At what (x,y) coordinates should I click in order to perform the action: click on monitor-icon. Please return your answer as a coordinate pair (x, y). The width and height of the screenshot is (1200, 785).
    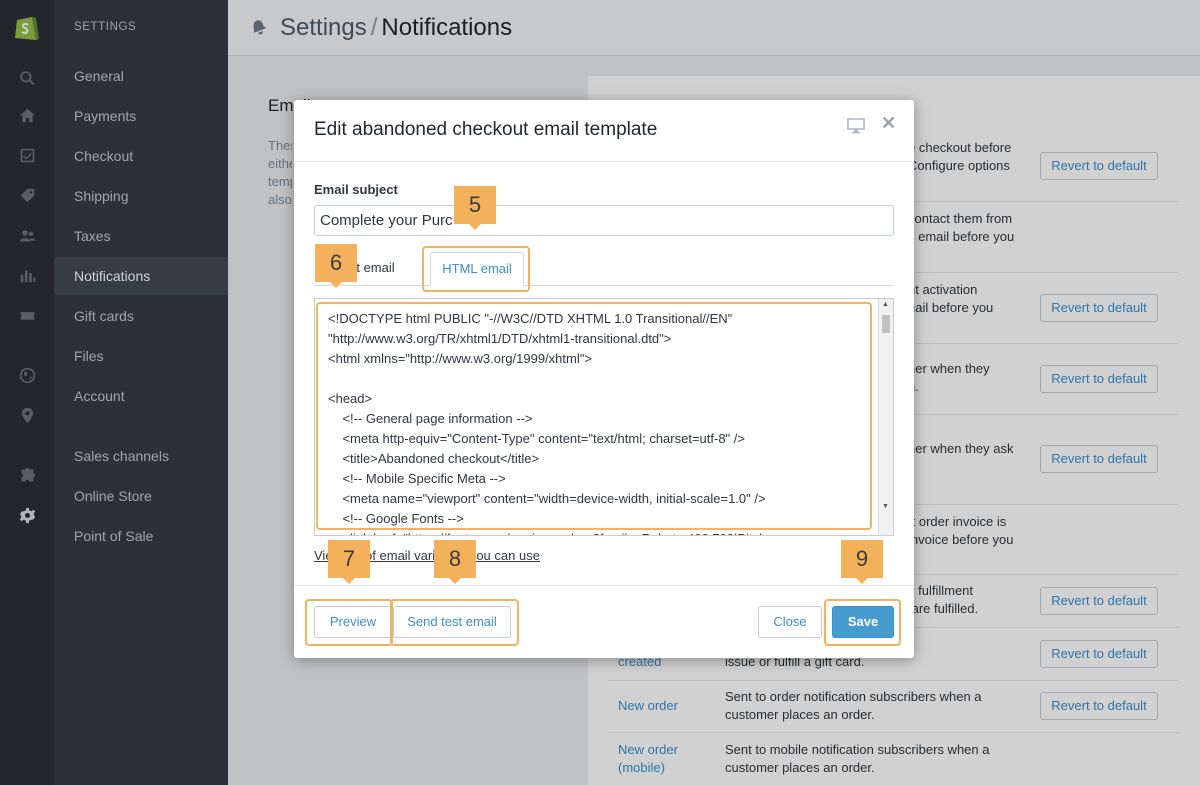
    Looking at the image, I should click on (856, 126).